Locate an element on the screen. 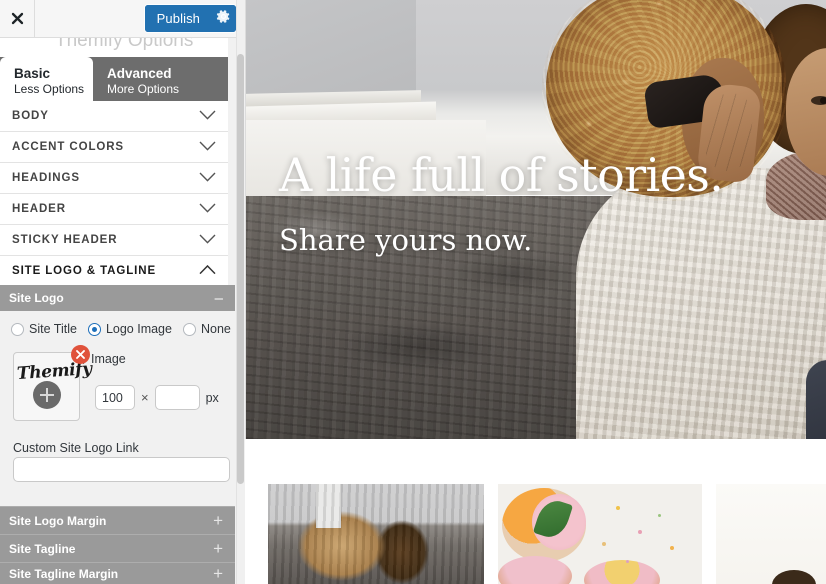 This screenshot has height=584, width=826. subsection-site-logo-header: Site Logo – is located at coordinates (117, 298).